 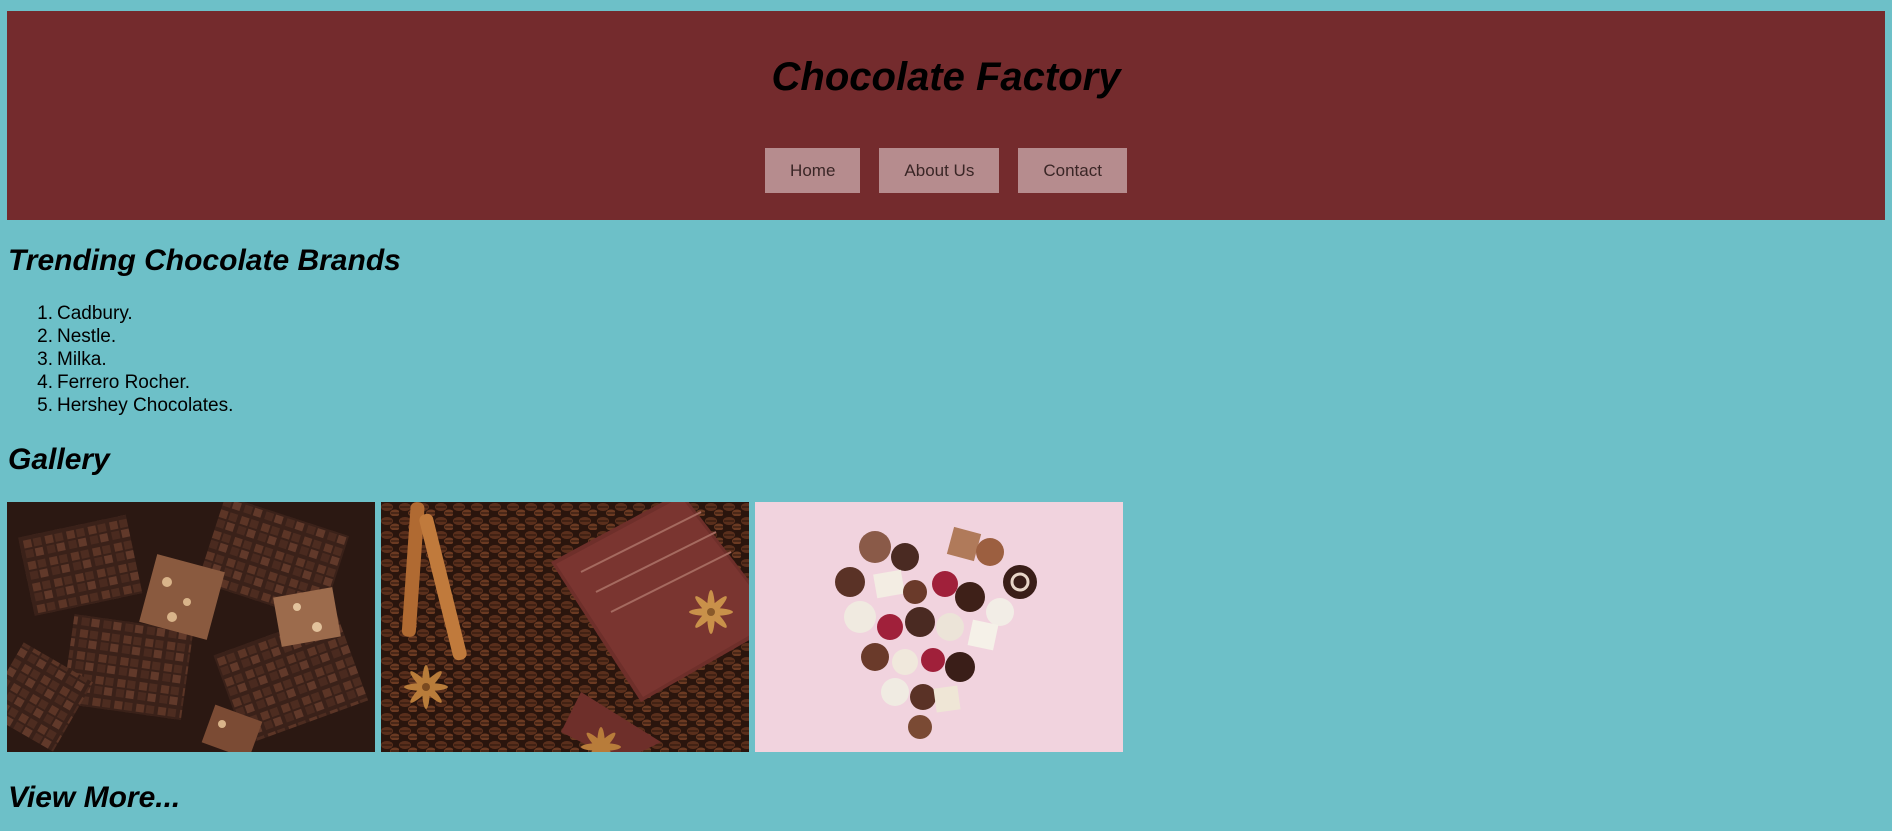 I want to click on brand-label: Nestle., so click(x=87, y=336).